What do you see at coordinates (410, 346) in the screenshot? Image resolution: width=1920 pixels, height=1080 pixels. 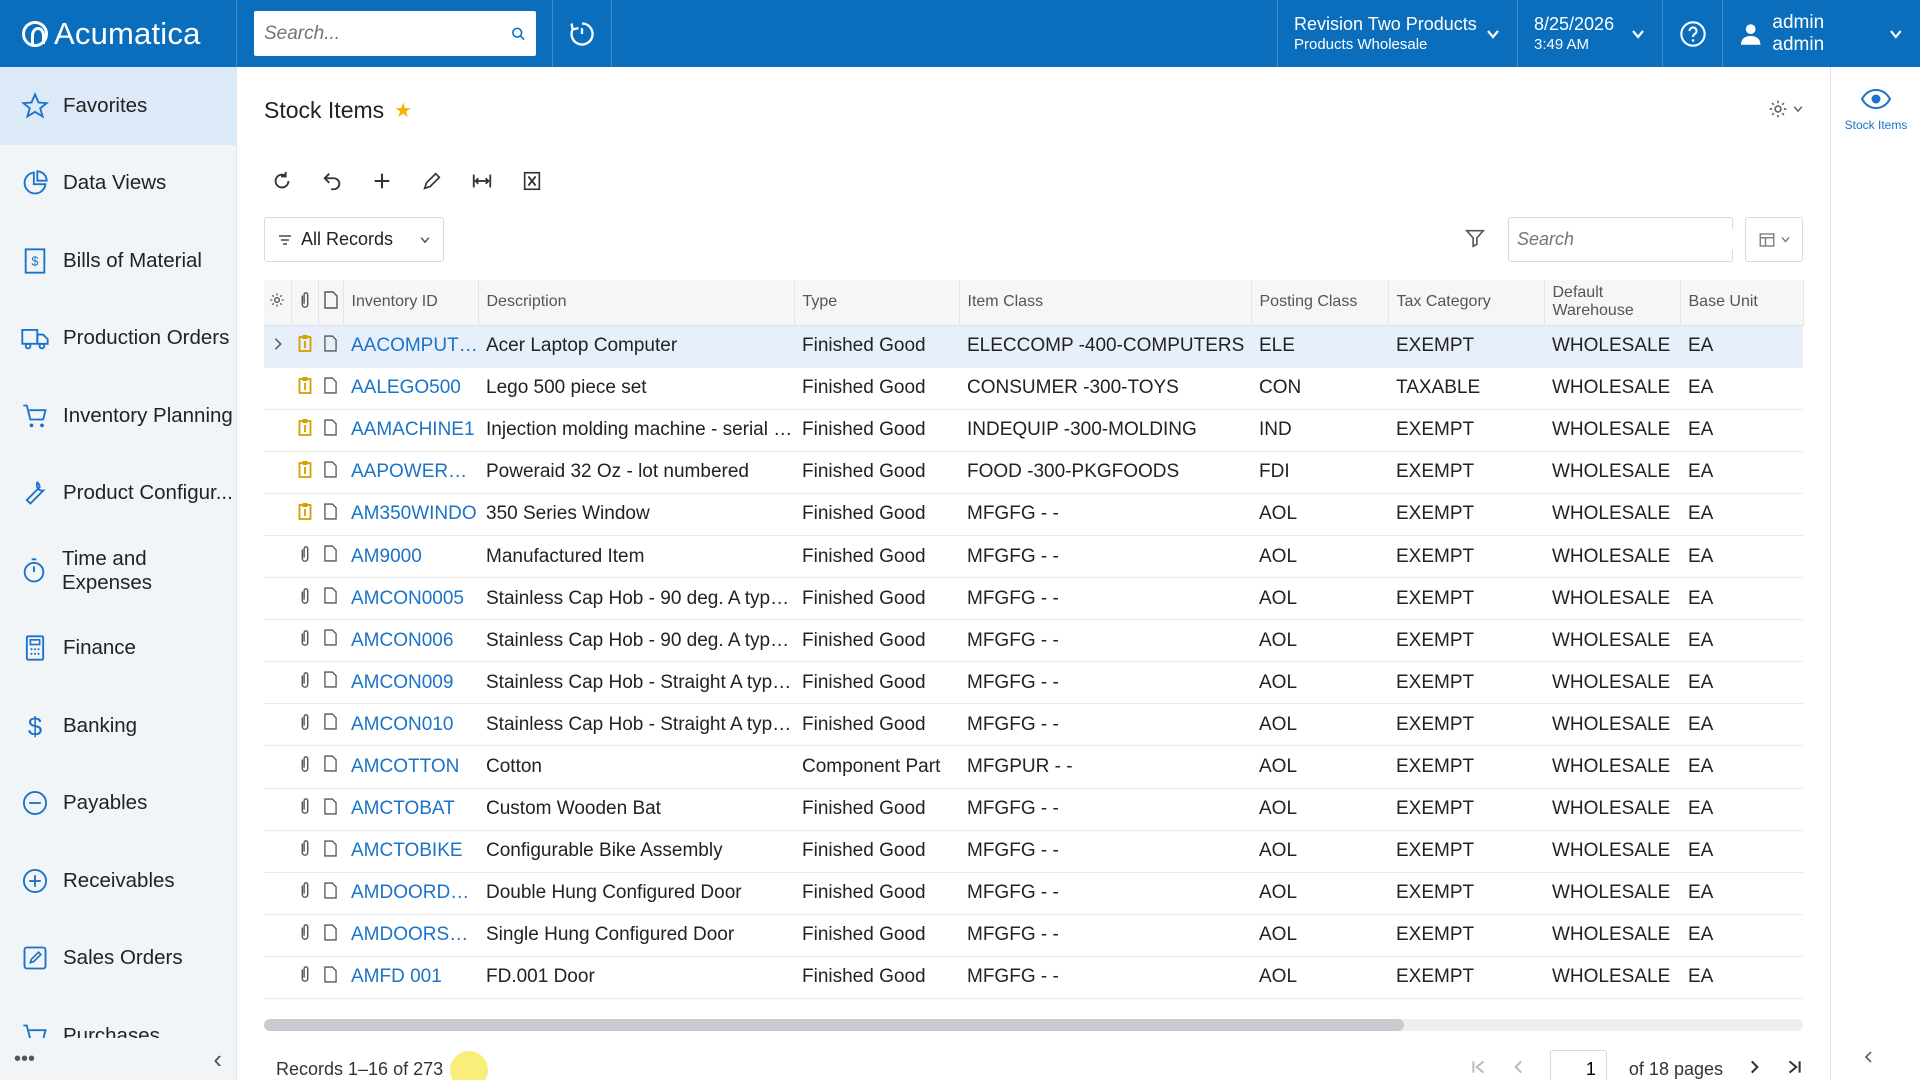 I see `cell-inventory-id: AACOMPUT01` at bounding box center [410, 346].